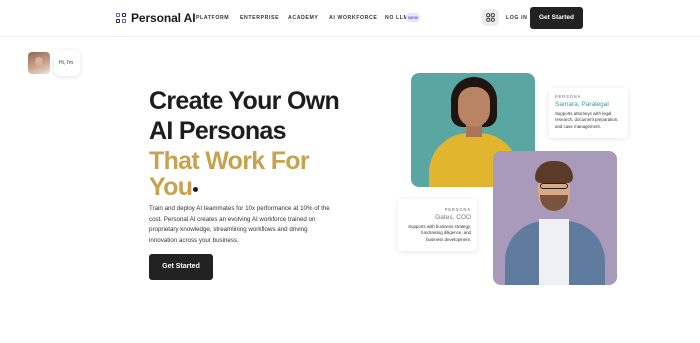 This screenshot has width=700, height=343. What do you see at coordinates (244, 101) in the screenshot?
I see `hero-title-line-1: Create Your Own` at bounding box center [244, 101].